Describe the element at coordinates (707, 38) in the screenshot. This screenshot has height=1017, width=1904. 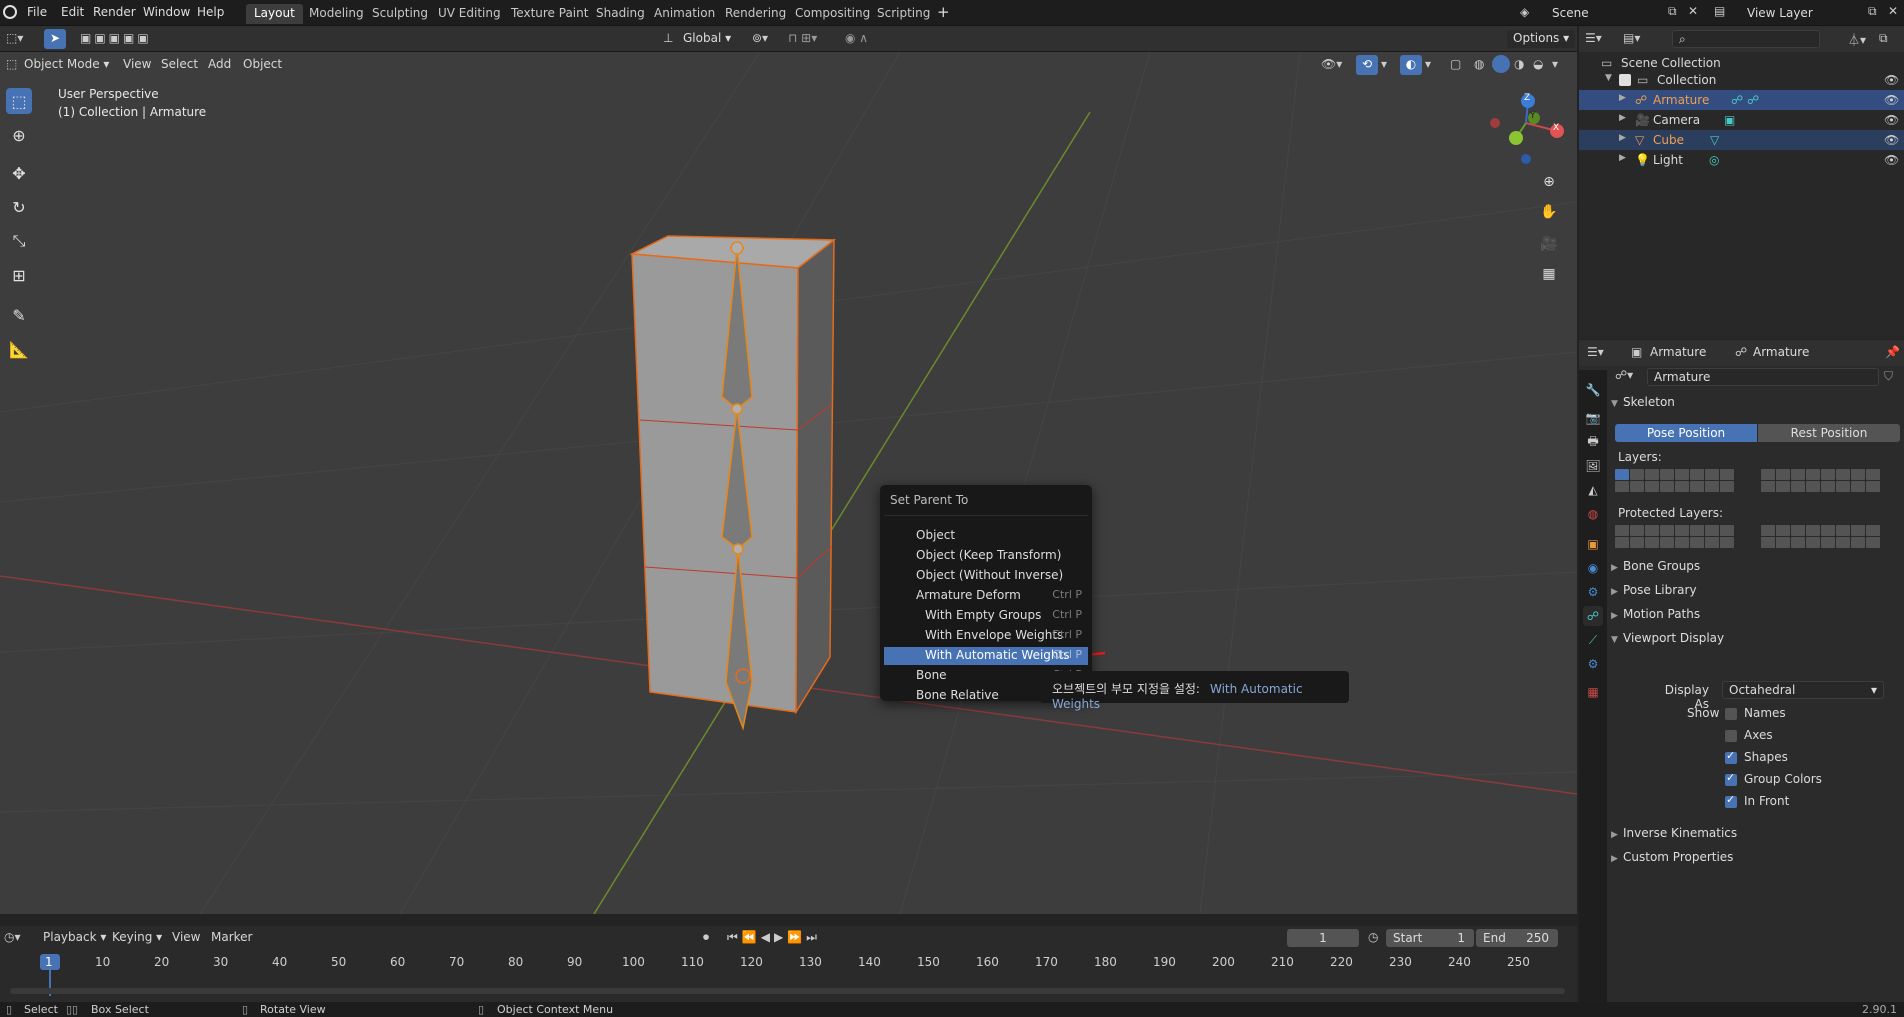
I see `transform-orientation-dropdown: Global ▾` at that location.